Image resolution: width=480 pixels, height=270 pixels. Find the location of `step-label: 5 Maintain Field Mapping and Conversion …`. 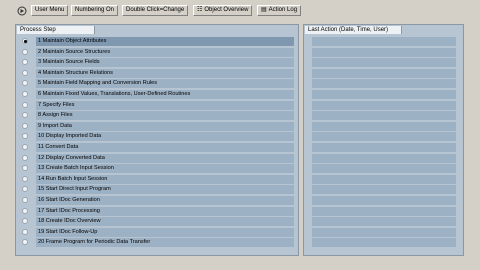

step-label: 5 Maintain Field Mapping and Conversion … is located at coordinates (165, 84).